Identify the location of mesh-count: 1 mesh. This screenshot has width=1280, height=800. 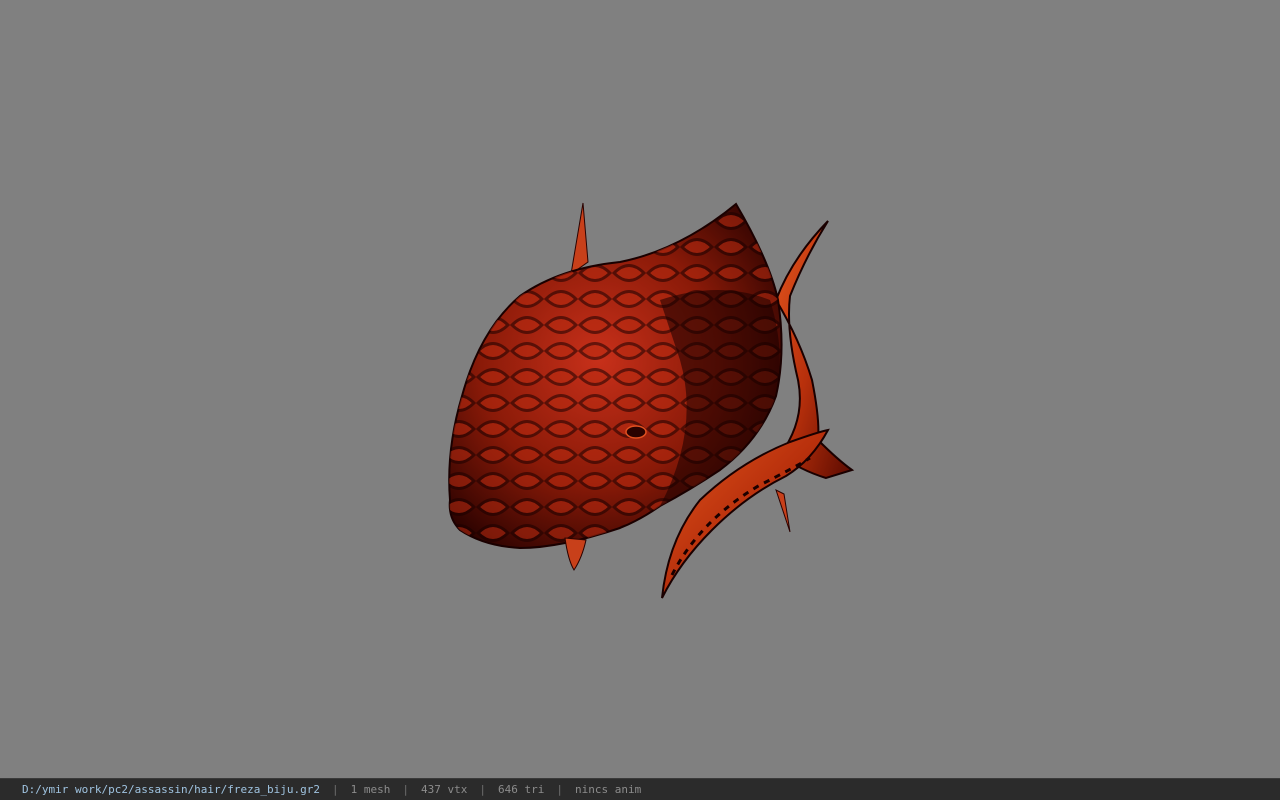
(370, 789).